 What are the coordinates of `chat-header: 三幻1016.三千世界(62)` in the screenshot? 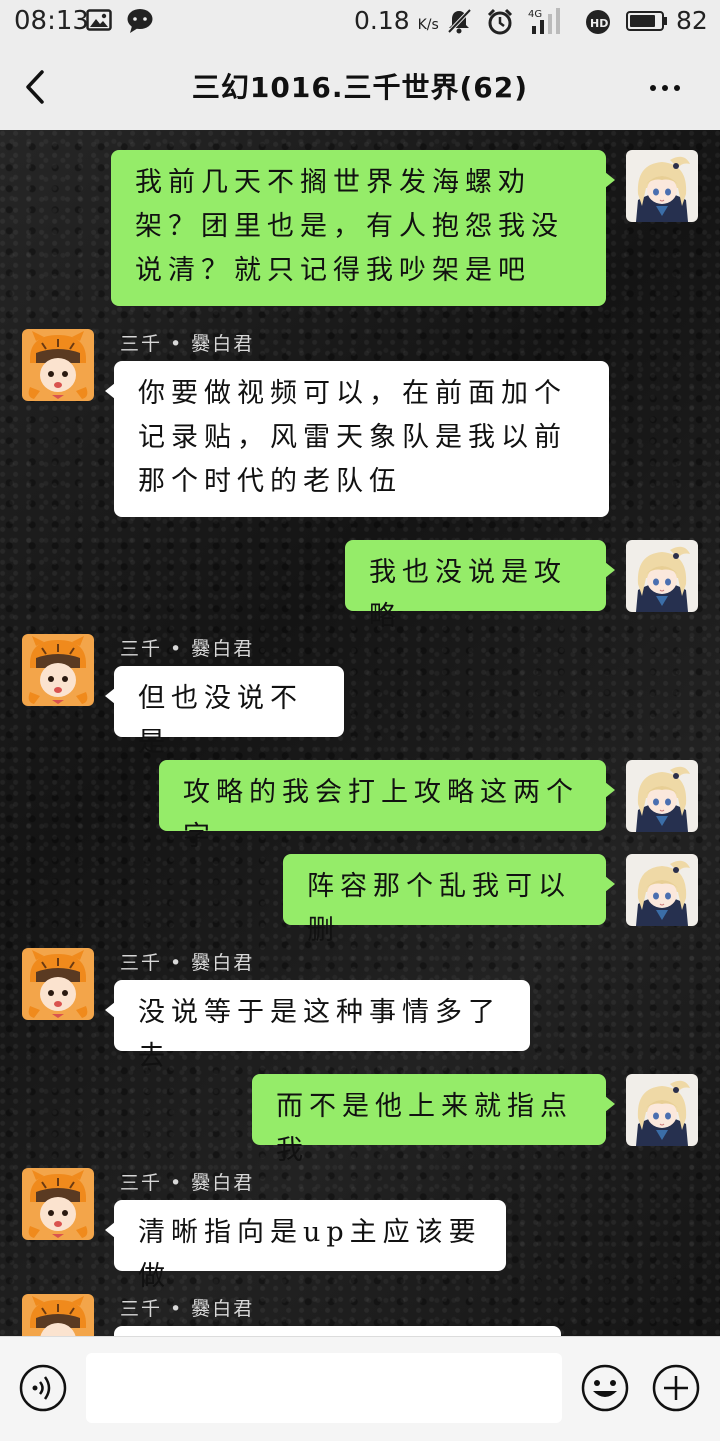 It's located at (360, 87).